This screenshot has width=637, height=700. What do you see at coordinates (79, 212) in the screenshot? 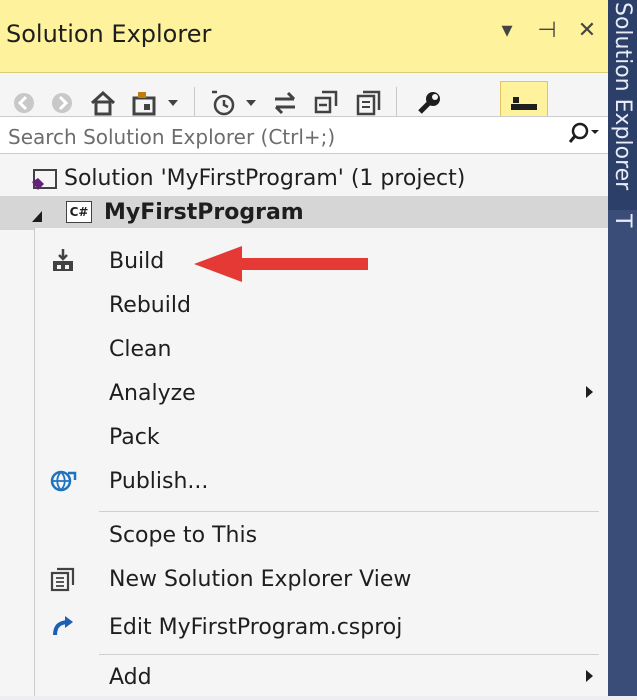
I see `csharp-project-icon: C#` at bounding box center [79, 212].